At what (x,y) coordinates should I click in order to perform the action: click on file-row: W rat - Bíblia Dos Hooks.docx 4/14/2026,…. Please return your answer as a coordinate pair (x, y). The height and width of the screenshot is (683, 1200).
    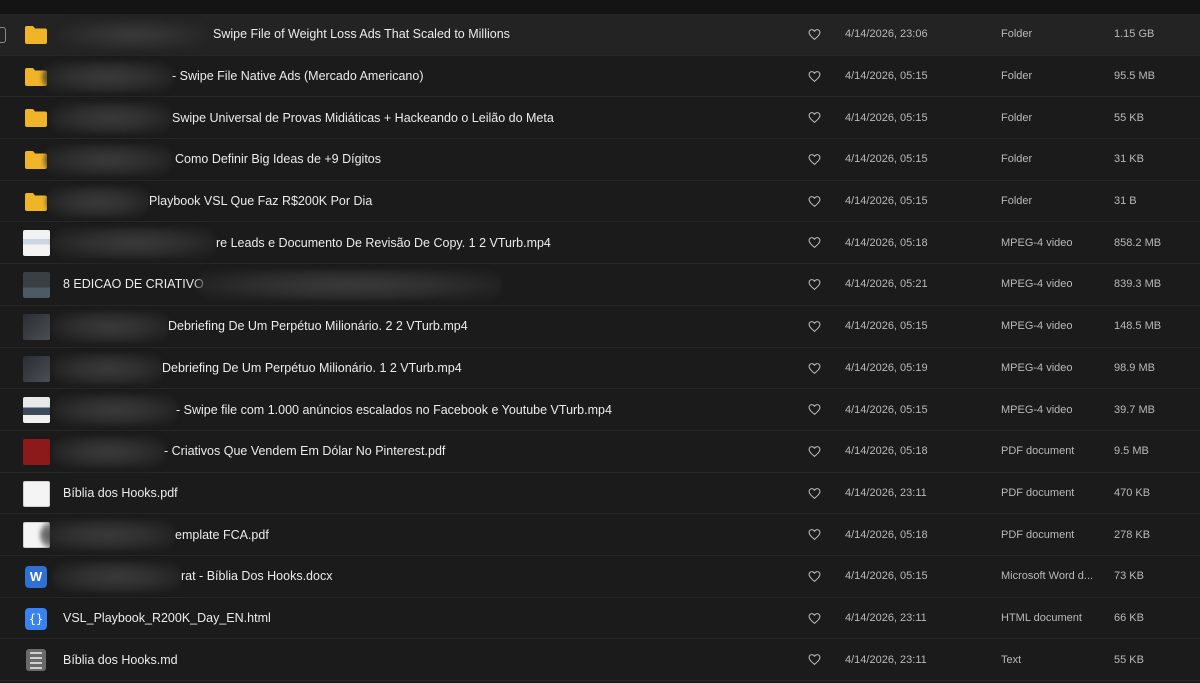
    Looking at the image, I should click on (600, 577).